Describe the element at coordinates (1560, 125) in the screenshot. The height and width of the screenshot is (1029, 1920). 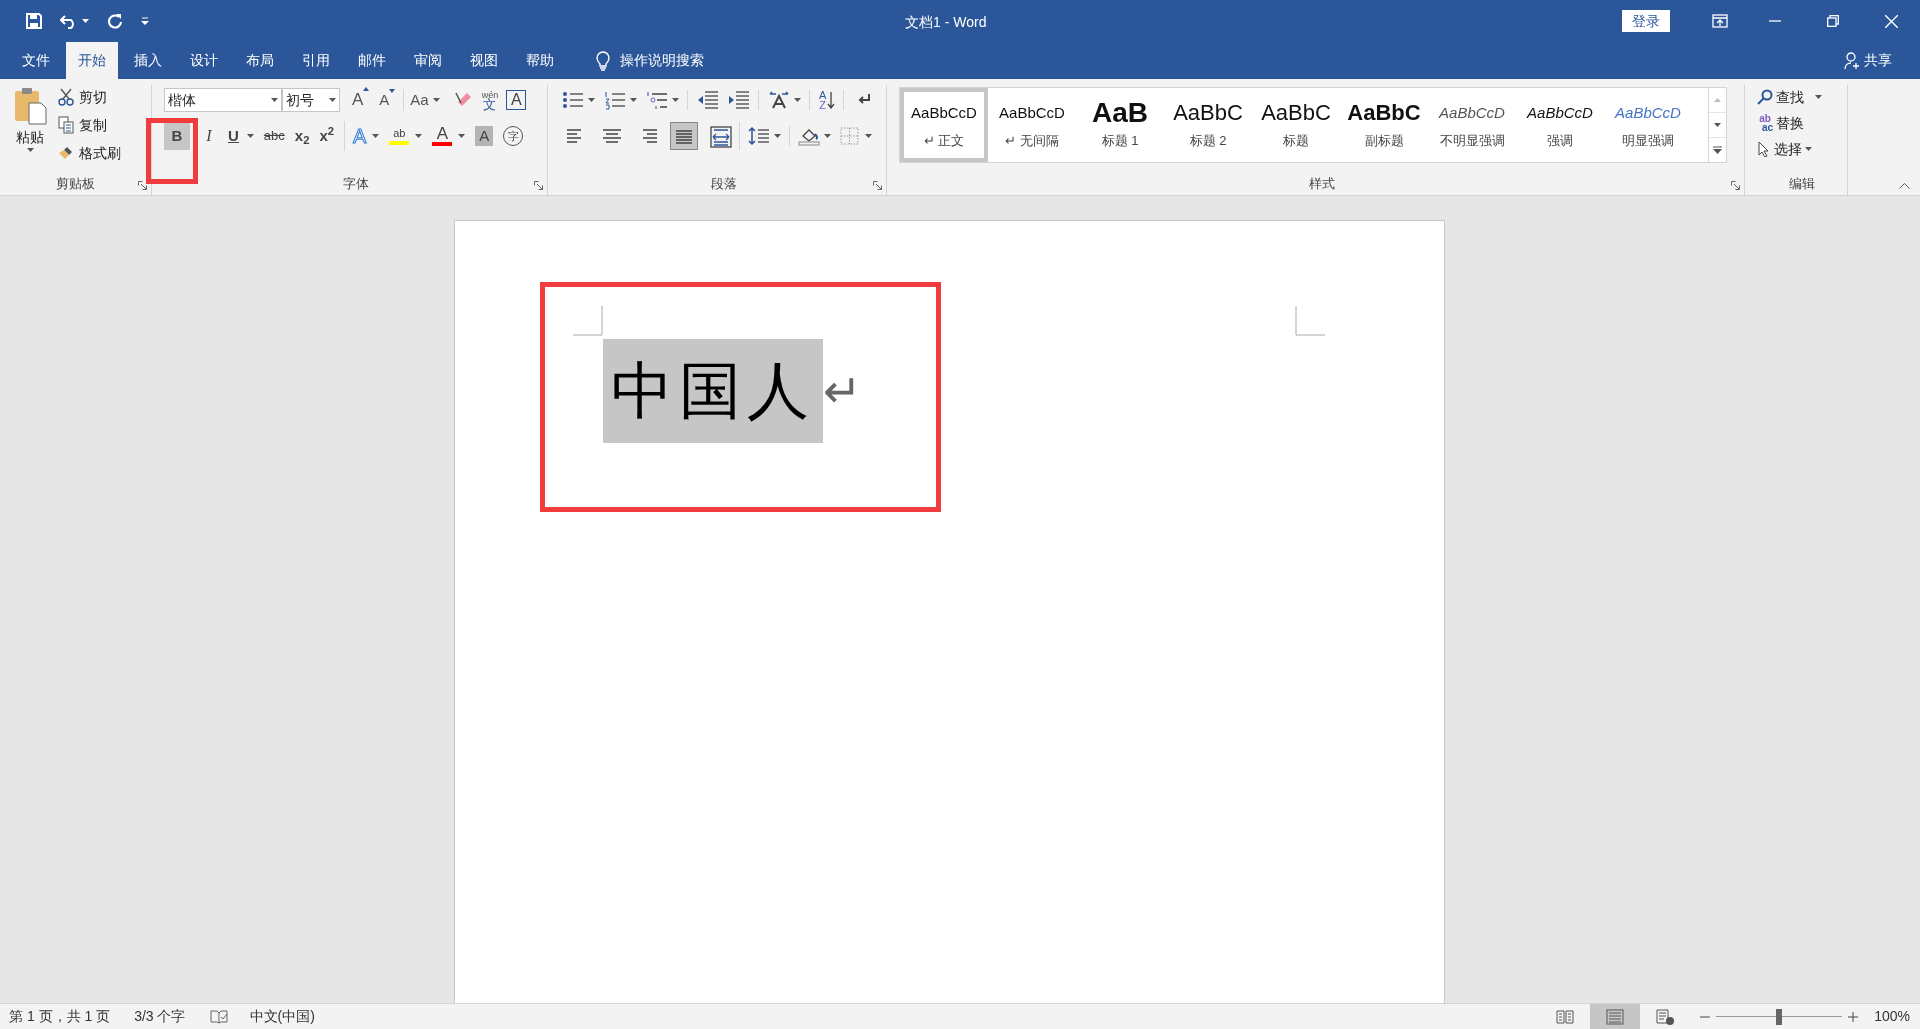
I see `style-item: AaBbCcD 强调` at that location.